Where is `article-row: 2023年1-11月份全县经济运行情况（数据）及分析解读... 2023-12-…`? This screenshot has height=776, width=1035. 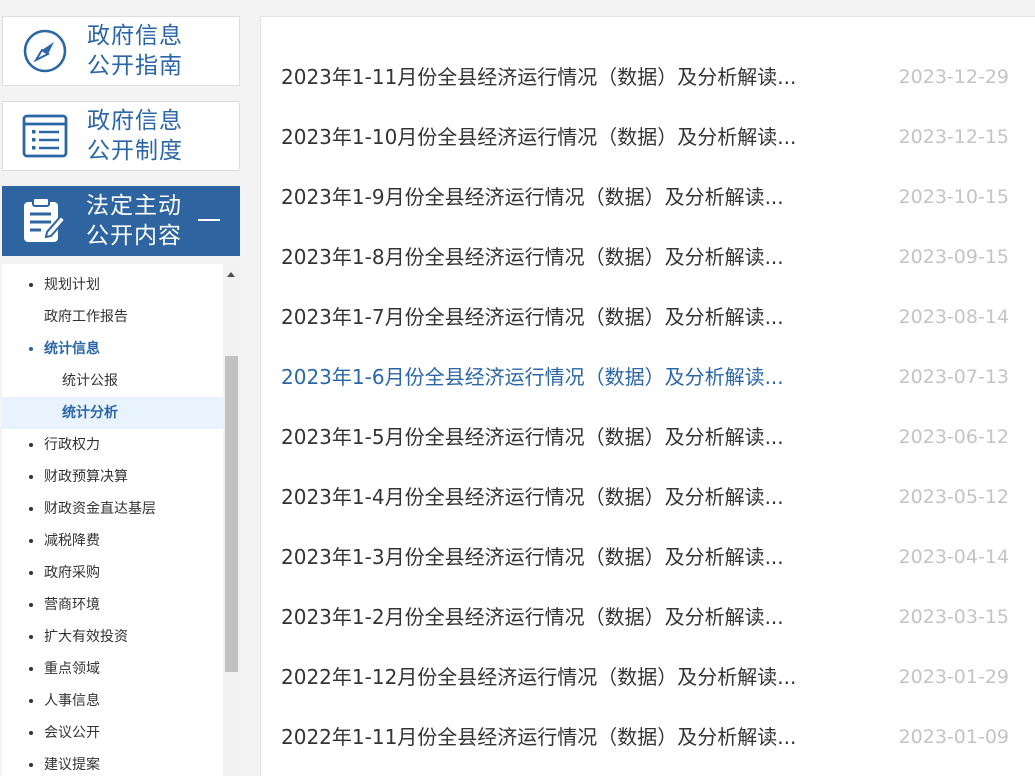 article-row: 2023年1-11月份全县经济运行情况（数据）及分析解读... 2023-12-… is located at coordinates (648, 78).